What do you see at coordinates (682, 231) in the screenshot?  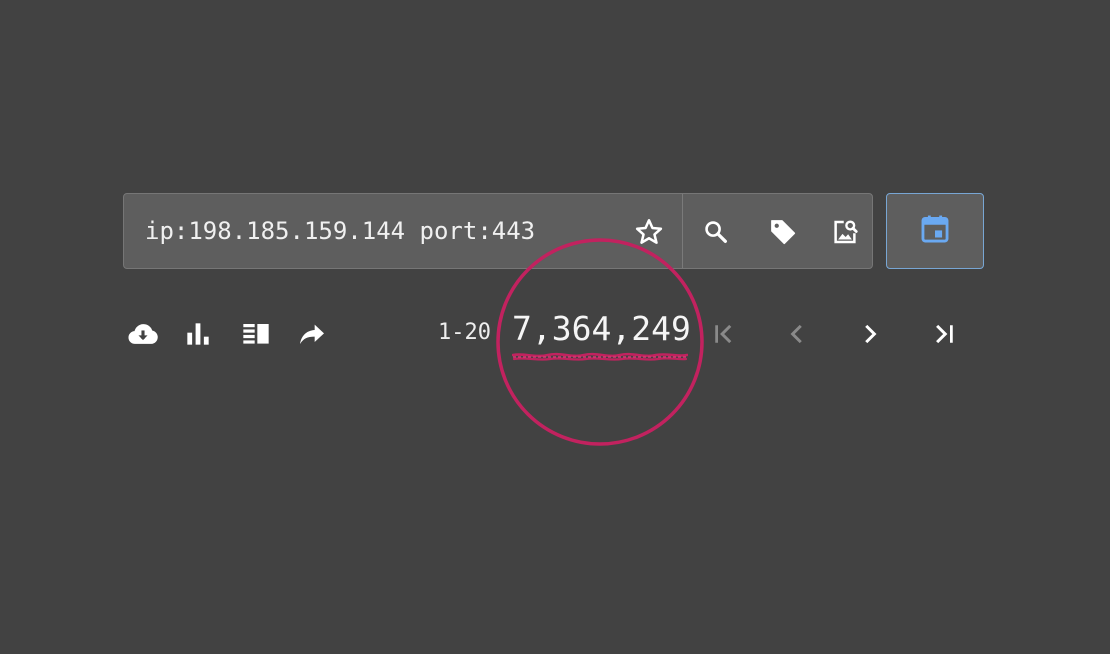 I see `search-divider` at bounding box center [682, 231].